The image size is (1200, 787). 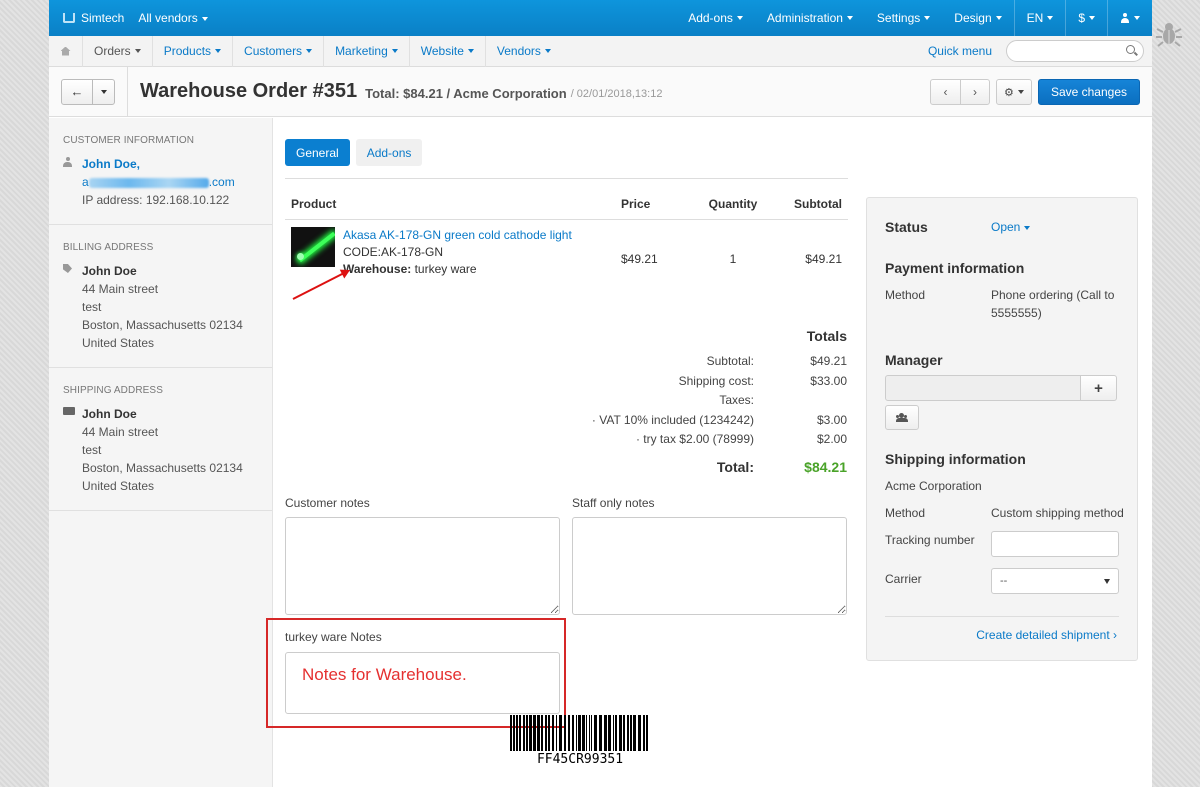 I want to click on try-tax-label: · try tax $2.00 (78999), so click(x=694, y=439).